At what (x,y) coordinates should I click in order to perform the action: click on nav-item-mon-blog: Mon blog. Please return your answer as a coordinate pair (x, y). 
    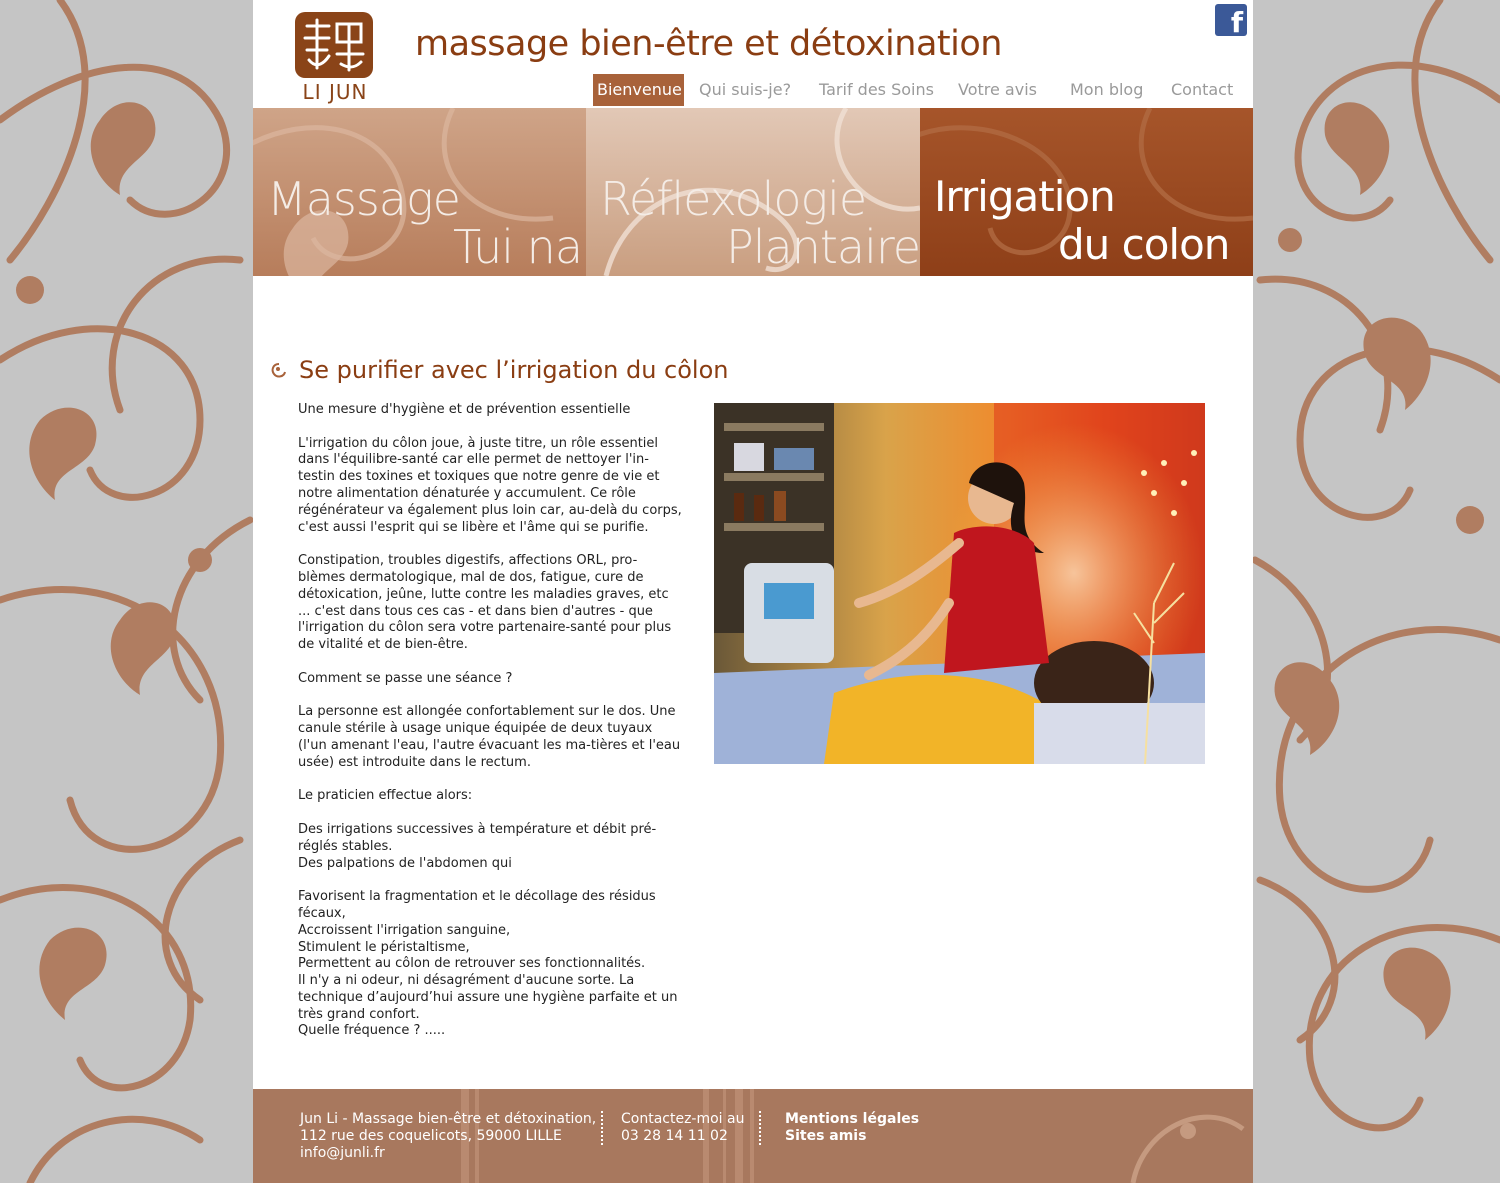
    Looking at the image, I should click on (1106, 90).